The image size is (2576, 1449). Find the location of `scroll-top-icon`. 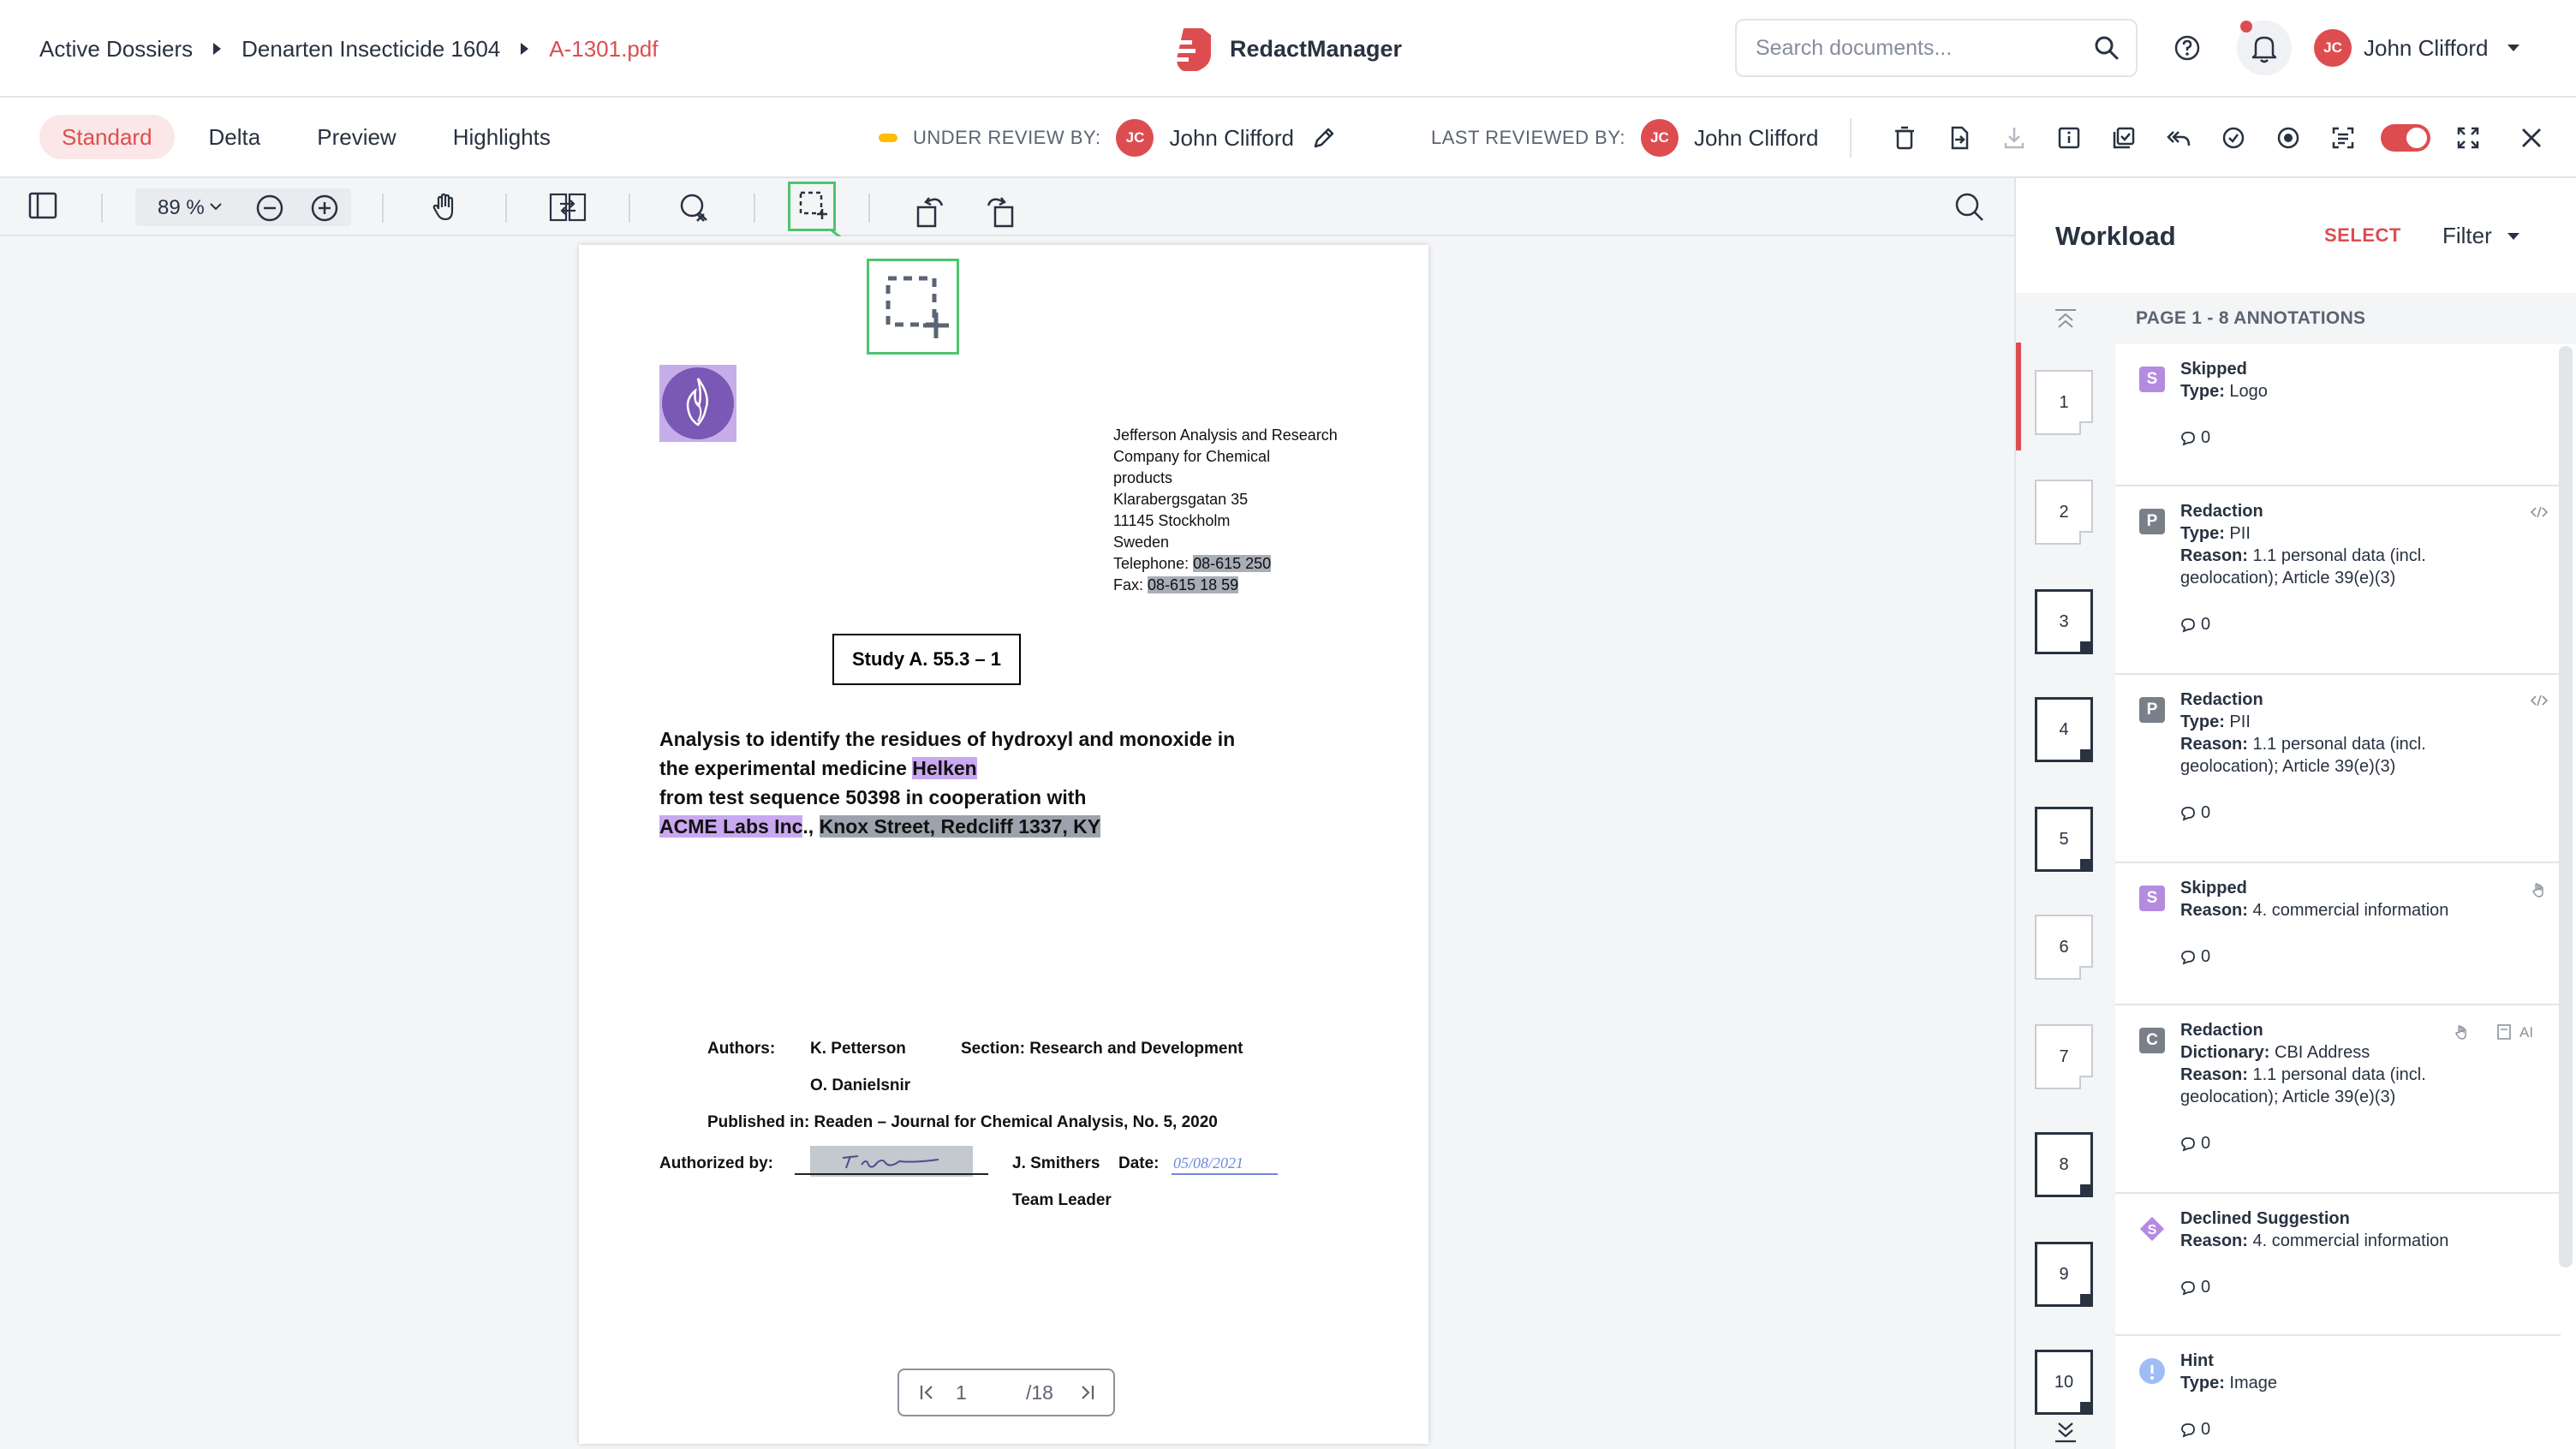

scroll-top-icon is located at coordinates (2065, 319).